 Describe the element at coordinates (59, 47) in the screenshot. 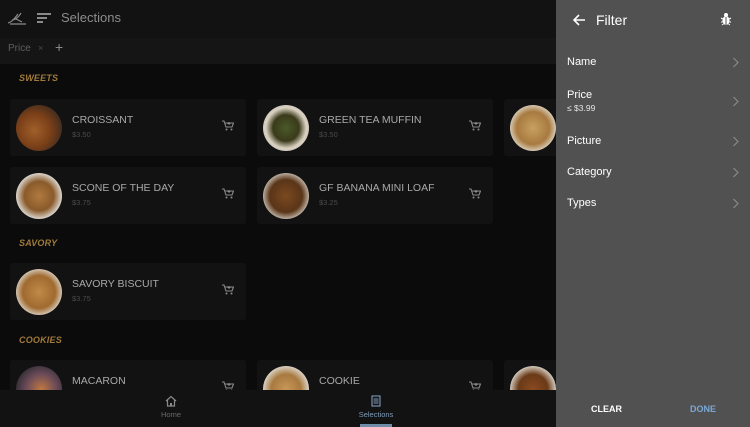

I see `add-filter-button: +` at that location.